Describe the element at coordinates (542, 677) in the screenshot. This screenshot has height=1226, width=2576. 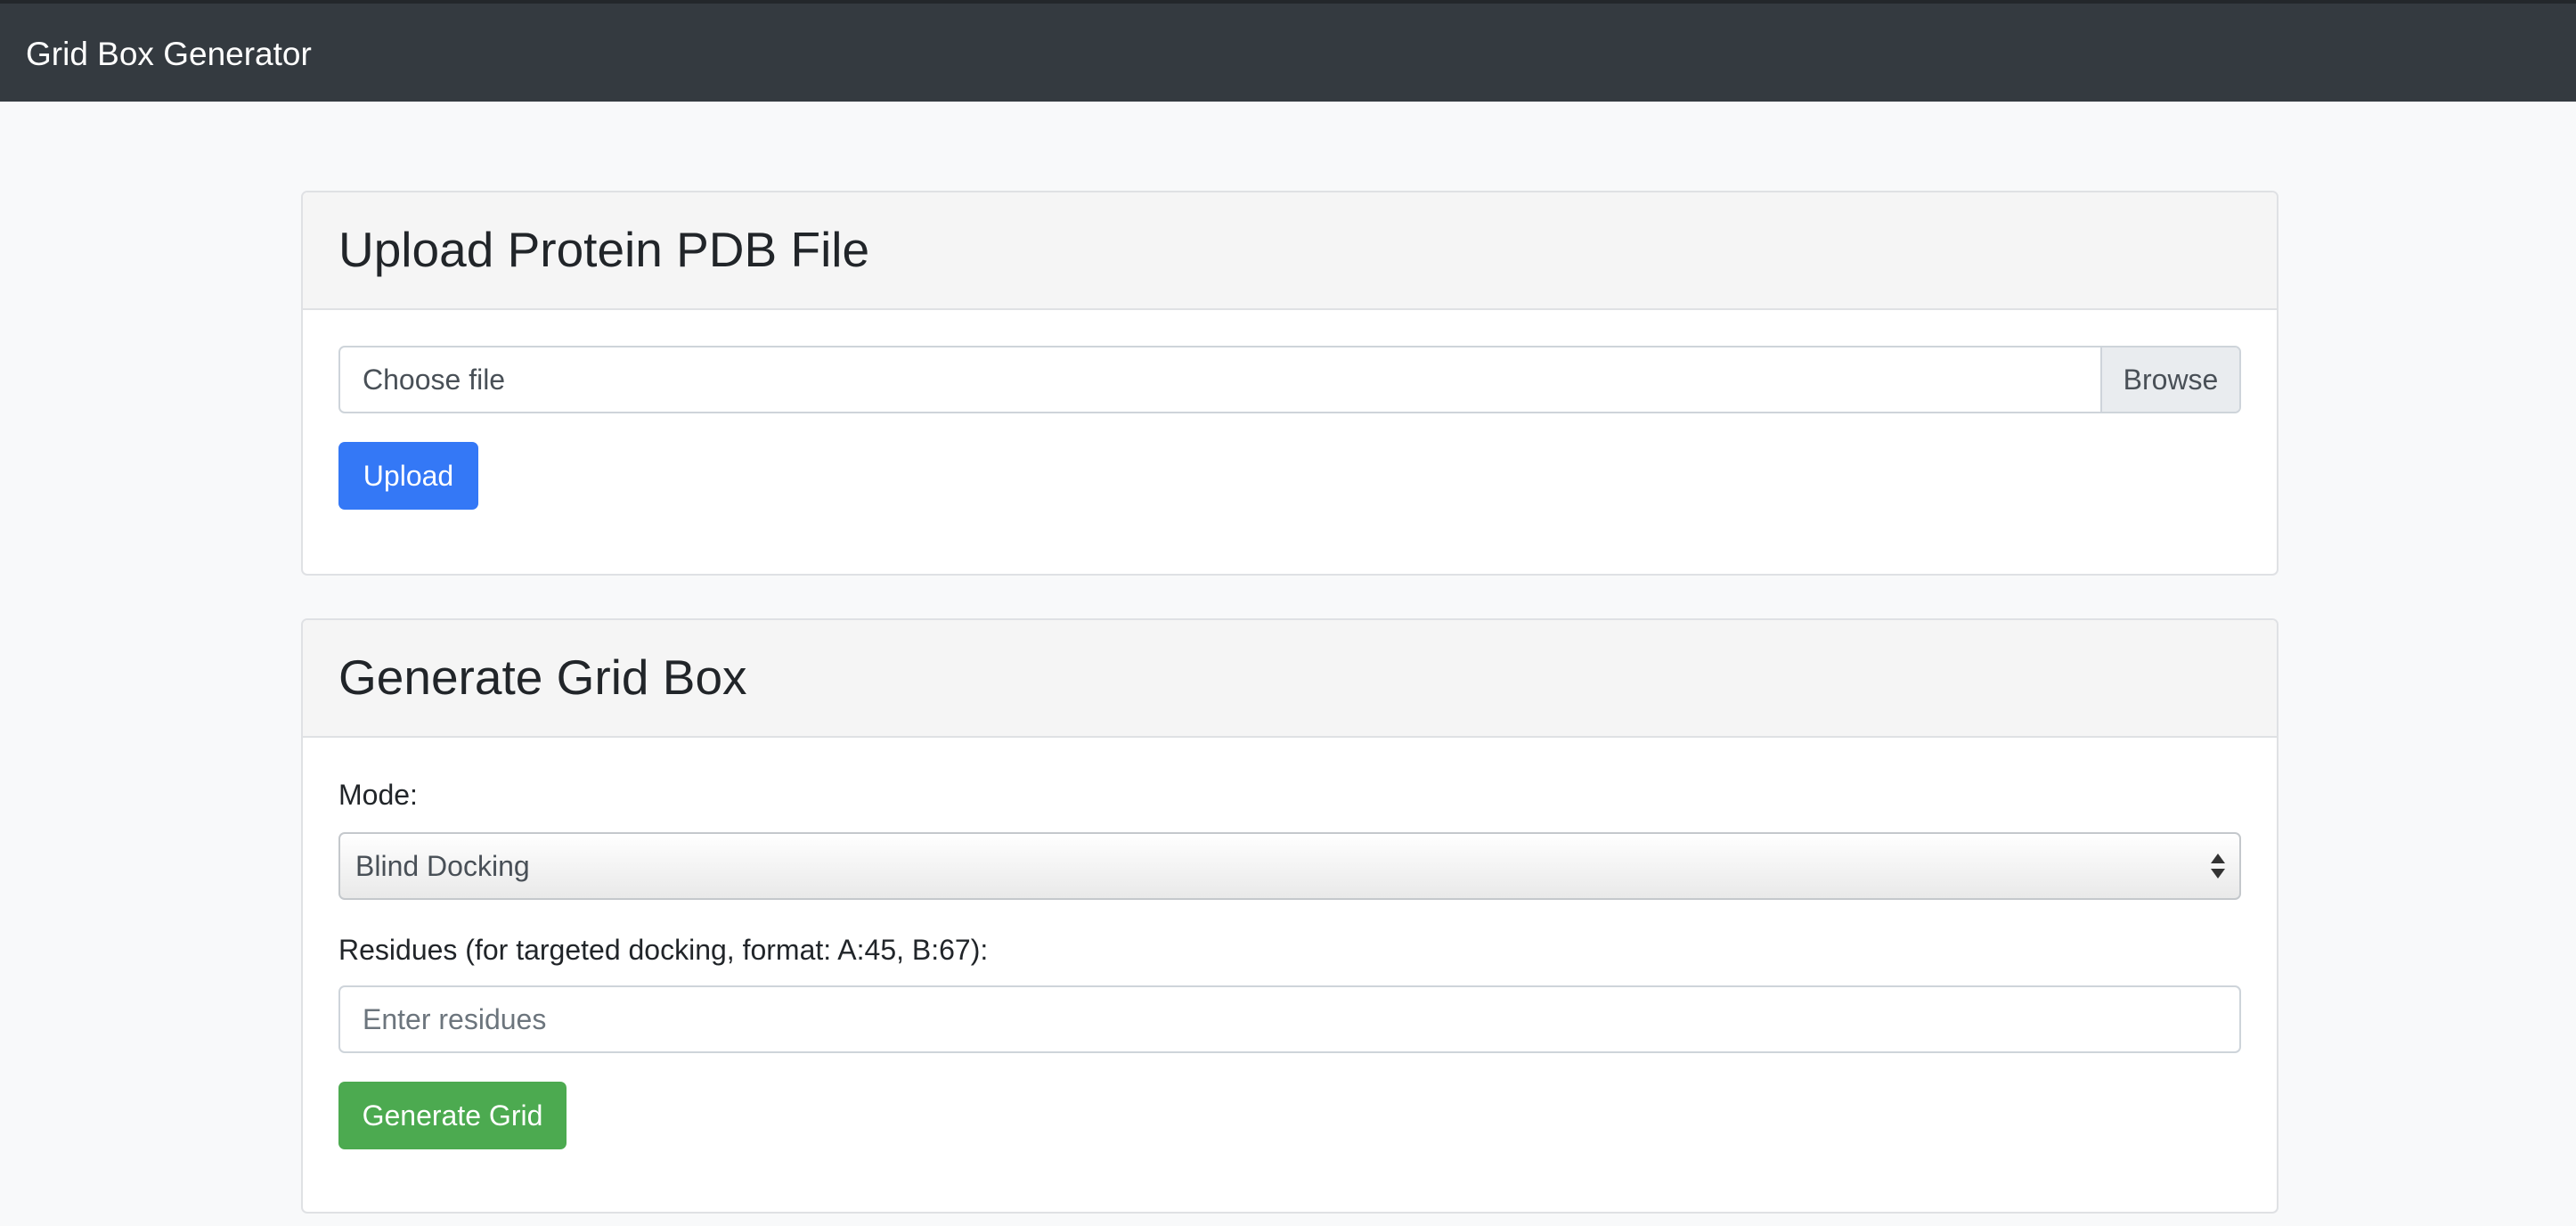
I see `generate-grid-card-title: Generate Grid Box` at that location.